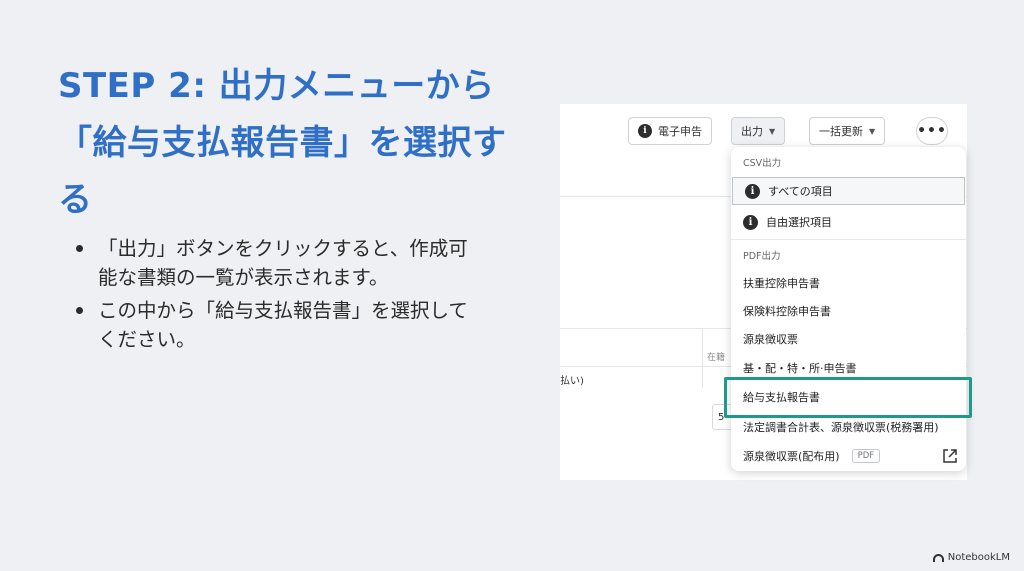  Describe the element at coordinates (848, 222) in the screenshot. I see `menu-item-custom-fields: i 自由選択項目` at that location.